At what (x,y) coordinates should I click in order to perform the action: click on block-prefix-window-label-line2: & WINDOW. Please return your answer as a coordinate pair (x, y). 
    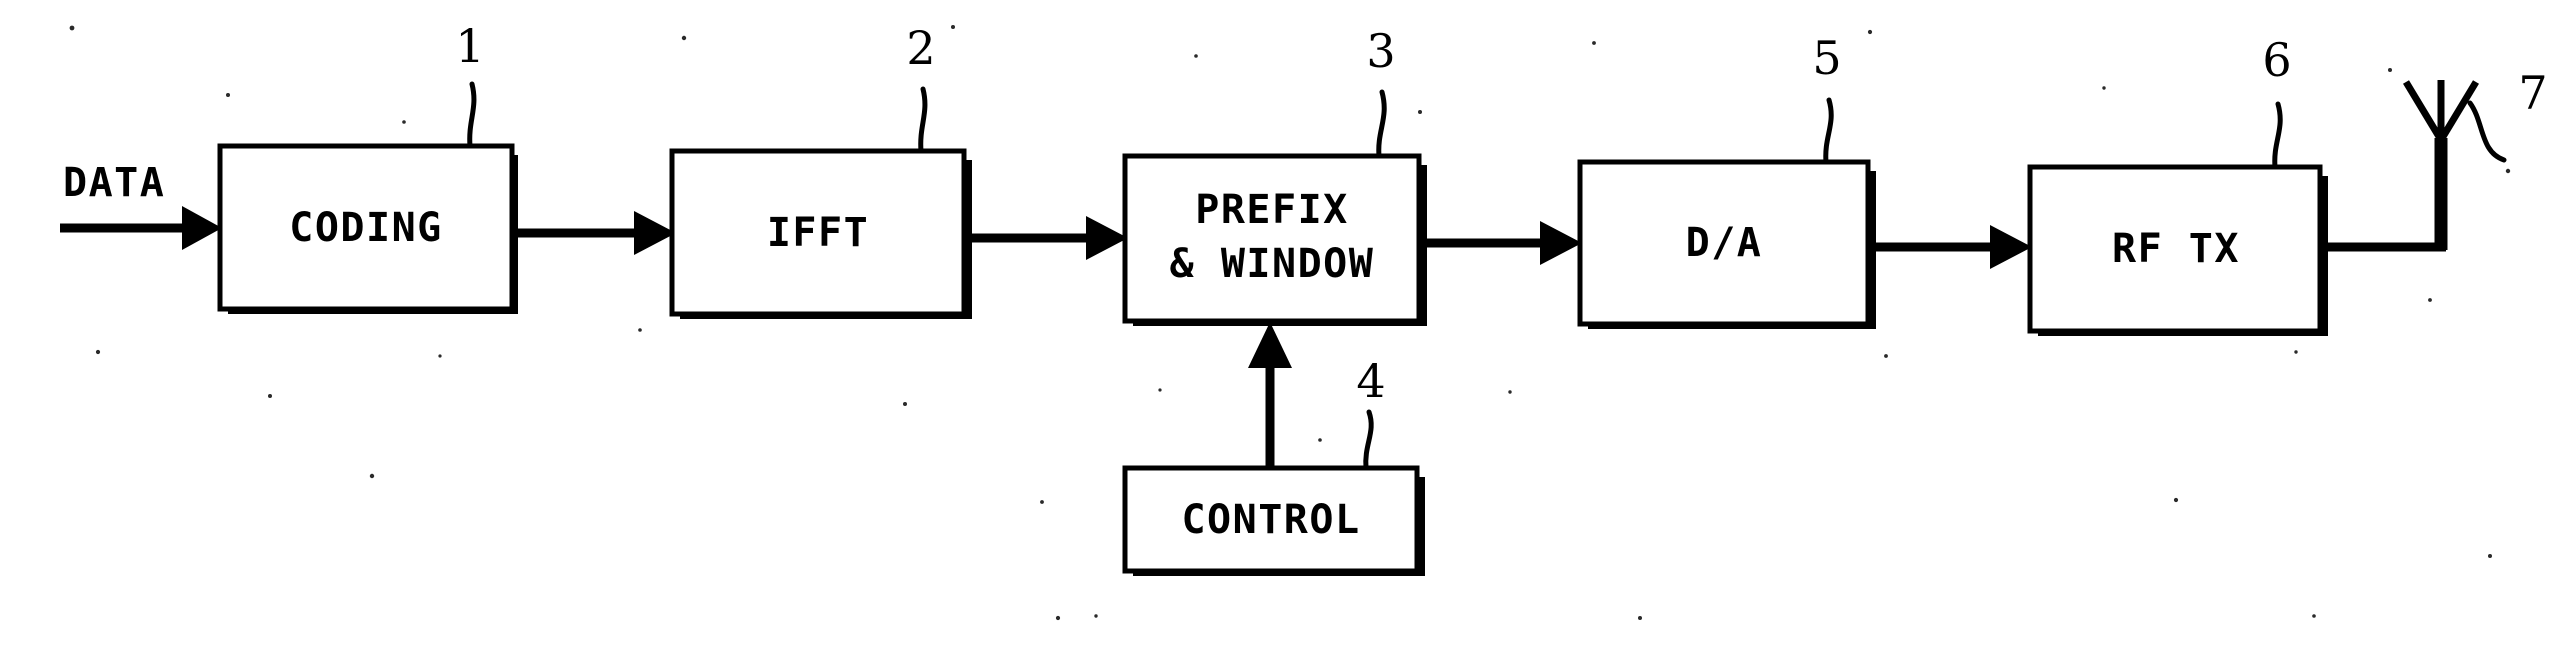
    Looking at the image, I should click on (1272, 264).